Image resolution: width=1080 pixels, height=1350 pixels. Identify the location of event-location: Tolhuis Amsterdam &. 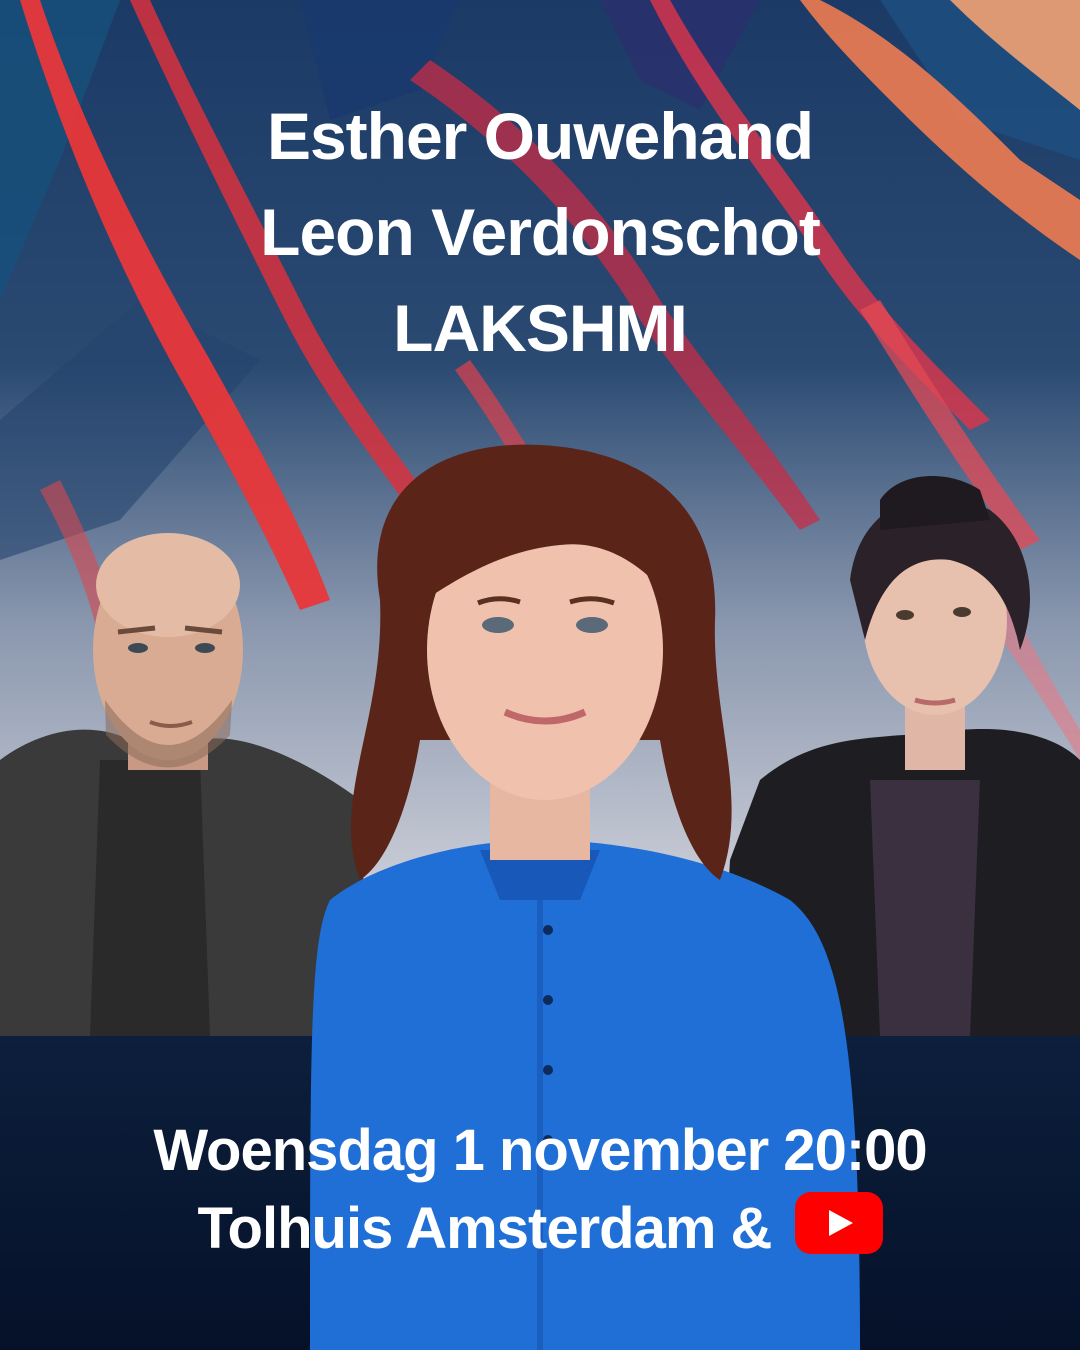
(484, 1228).